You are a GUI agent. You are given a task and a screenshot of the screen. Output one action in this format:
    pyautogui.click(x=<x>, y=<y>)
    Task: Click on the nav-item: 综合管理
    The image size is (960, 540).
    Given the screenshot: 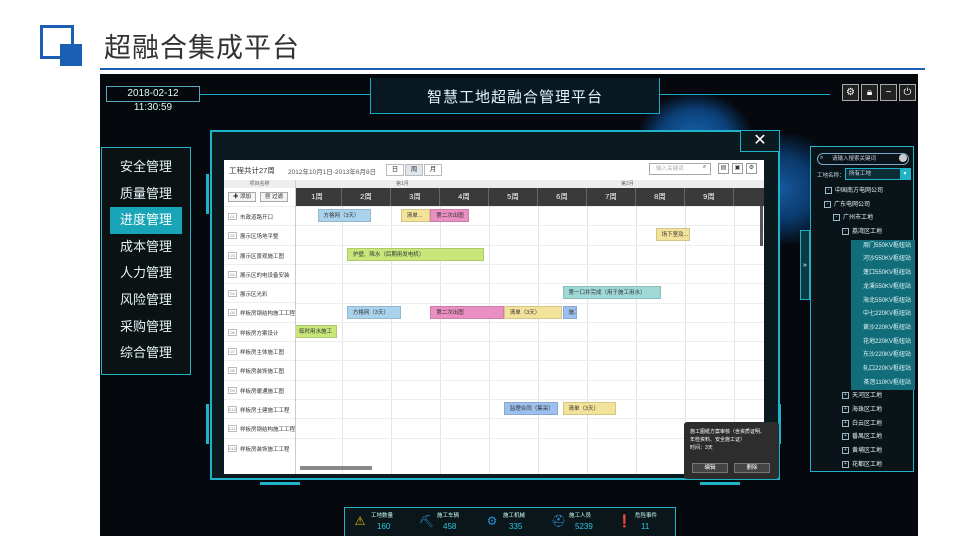 What is the action you would take?
    pyautogui.click(x=146, y=353)
    